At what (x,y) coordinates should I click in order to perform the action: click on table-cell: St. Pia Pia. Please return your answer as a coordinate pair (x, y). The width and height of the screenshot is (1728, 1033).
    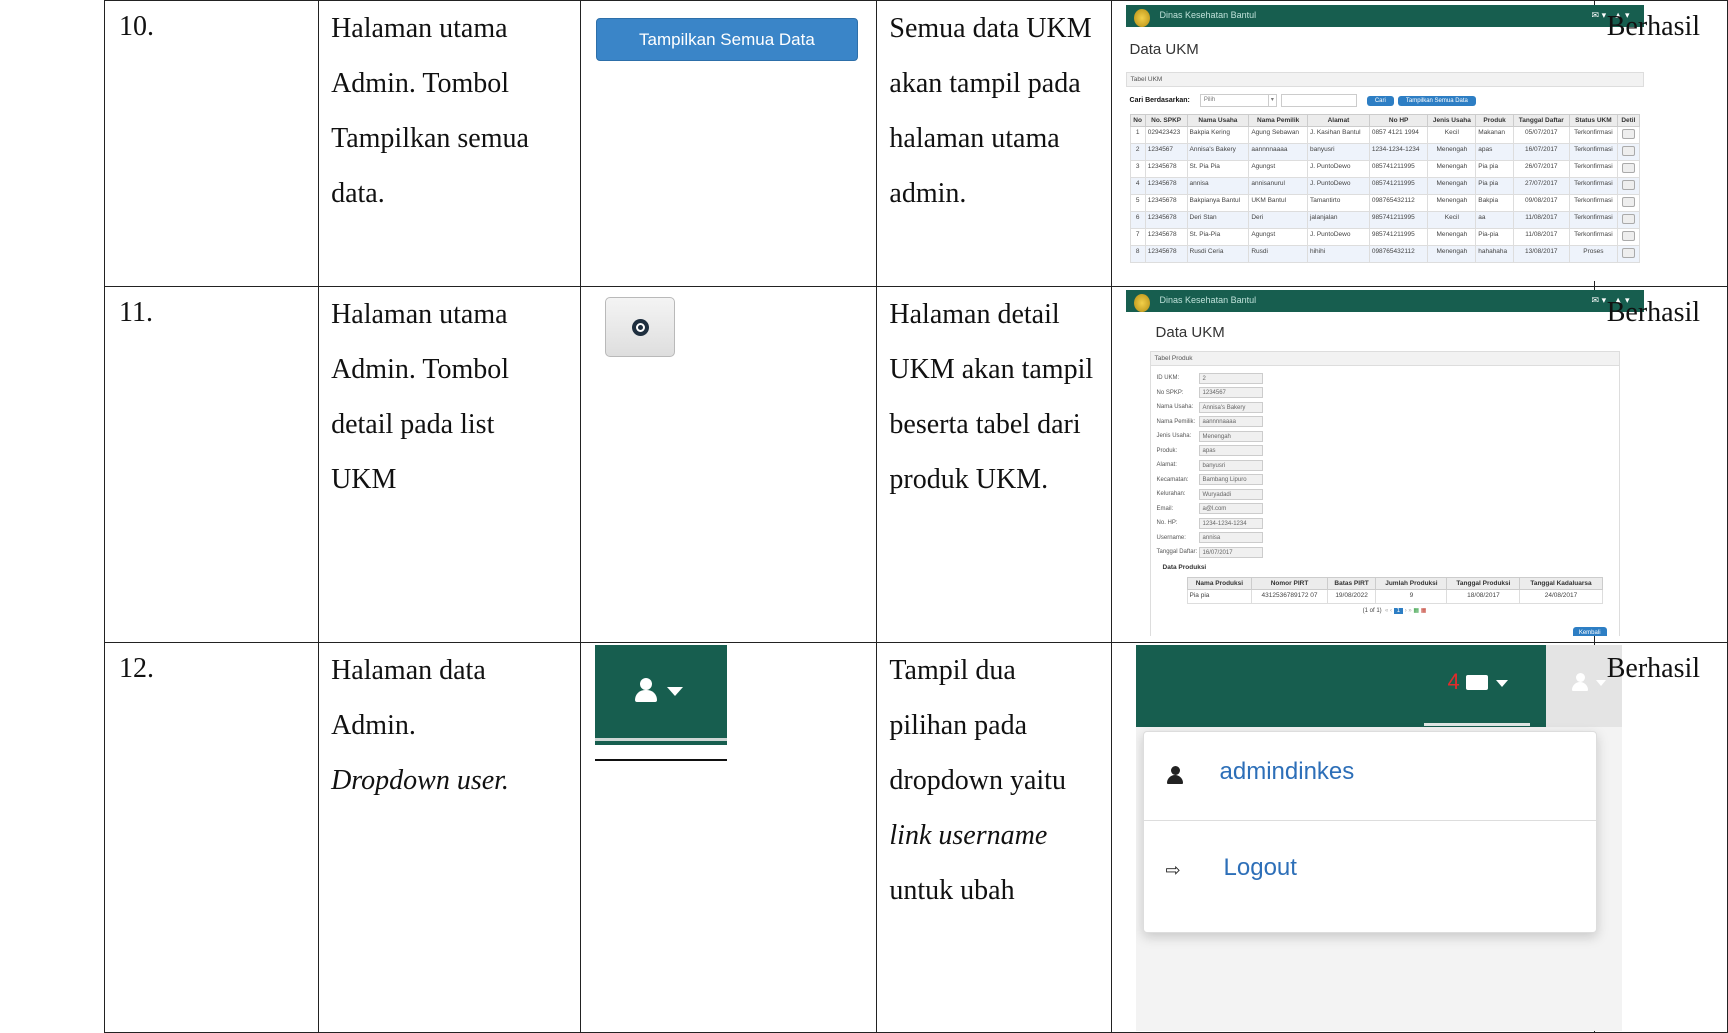
    Looking at the image, I should click on (1218, 169).